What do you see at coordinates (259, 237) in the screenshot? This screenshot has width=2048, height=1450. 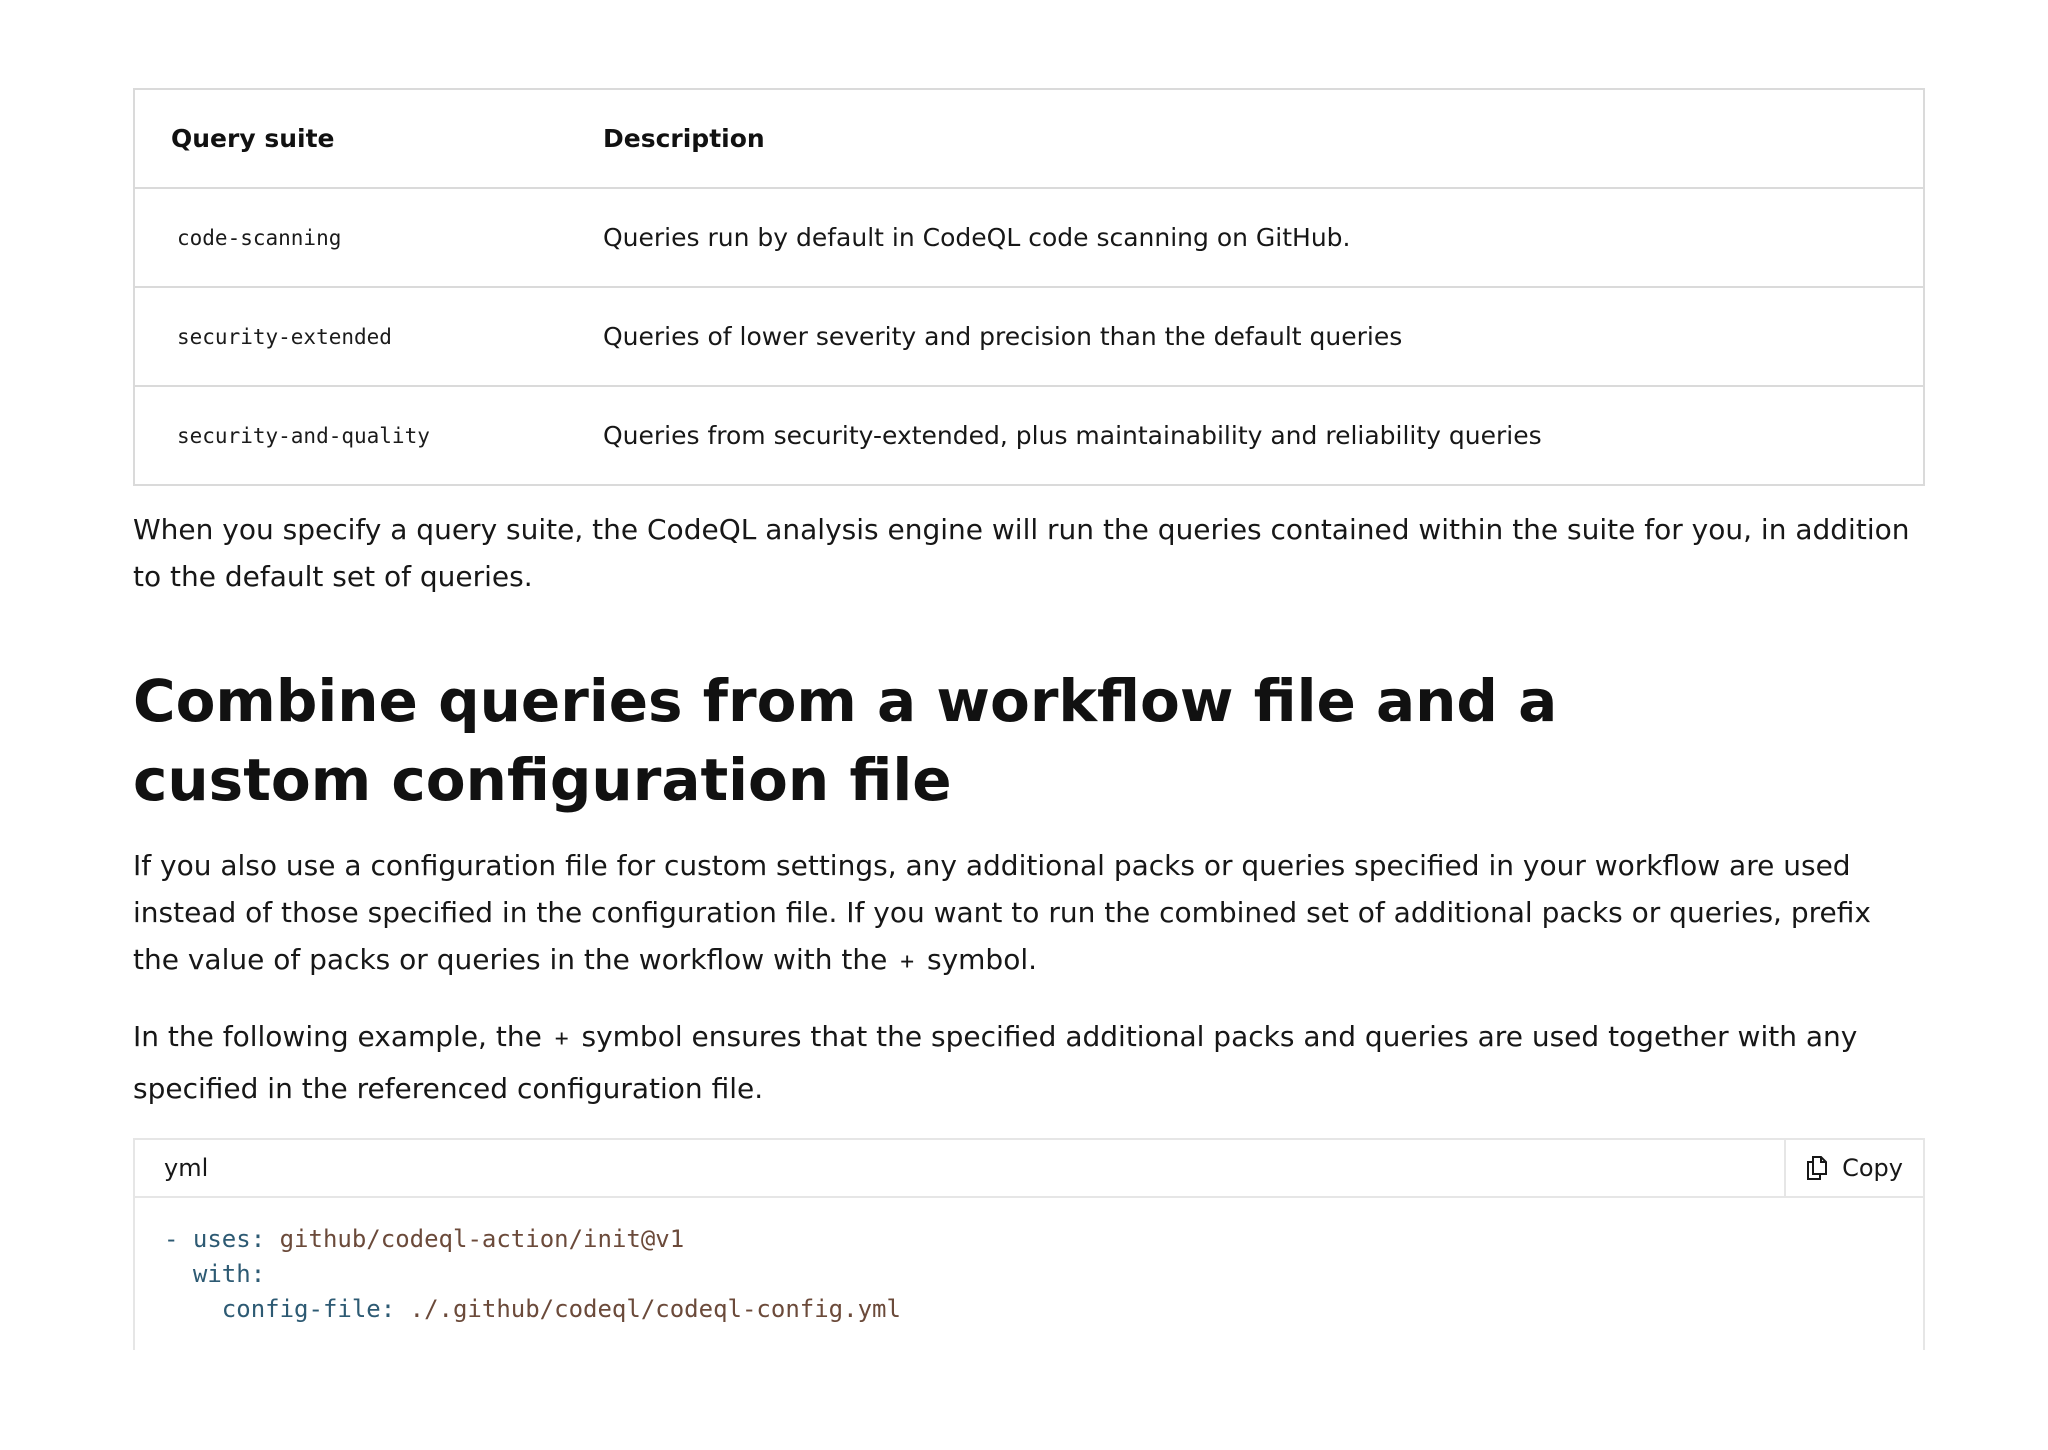 I see `suite-name: code-scanning` at bounding box center [259, 237].